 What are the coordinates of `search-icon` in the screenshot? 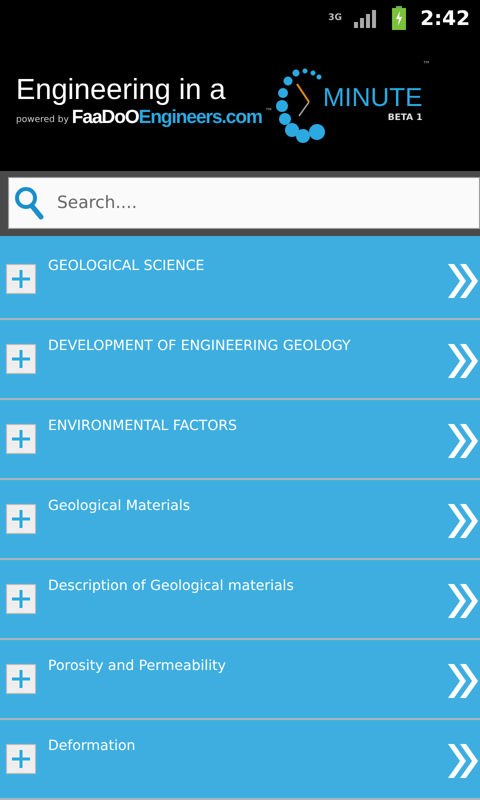 It's located at (29, 203).